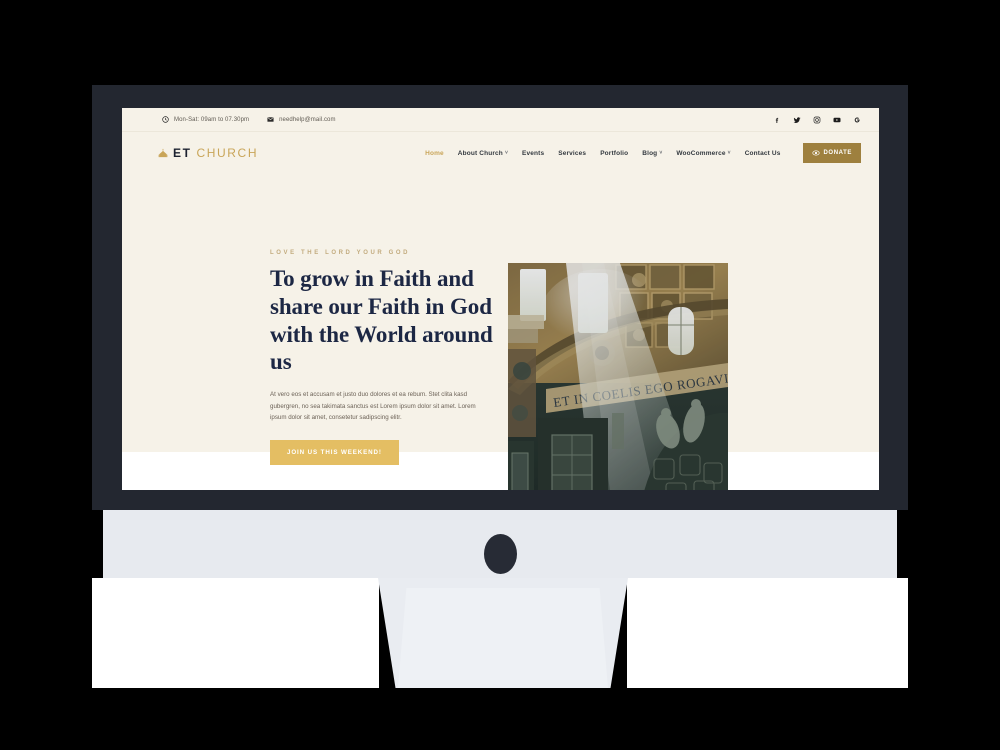 This screenshot has height=750, width=1000. I want to click on instagram-icon, so click(817, 120).